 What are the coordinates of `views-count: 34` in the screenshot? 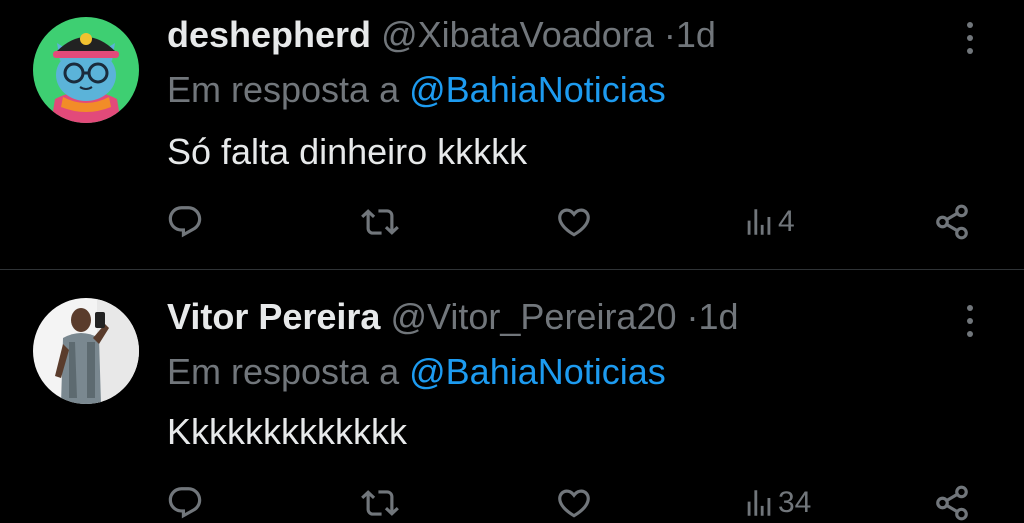 It's located at (795, 502).